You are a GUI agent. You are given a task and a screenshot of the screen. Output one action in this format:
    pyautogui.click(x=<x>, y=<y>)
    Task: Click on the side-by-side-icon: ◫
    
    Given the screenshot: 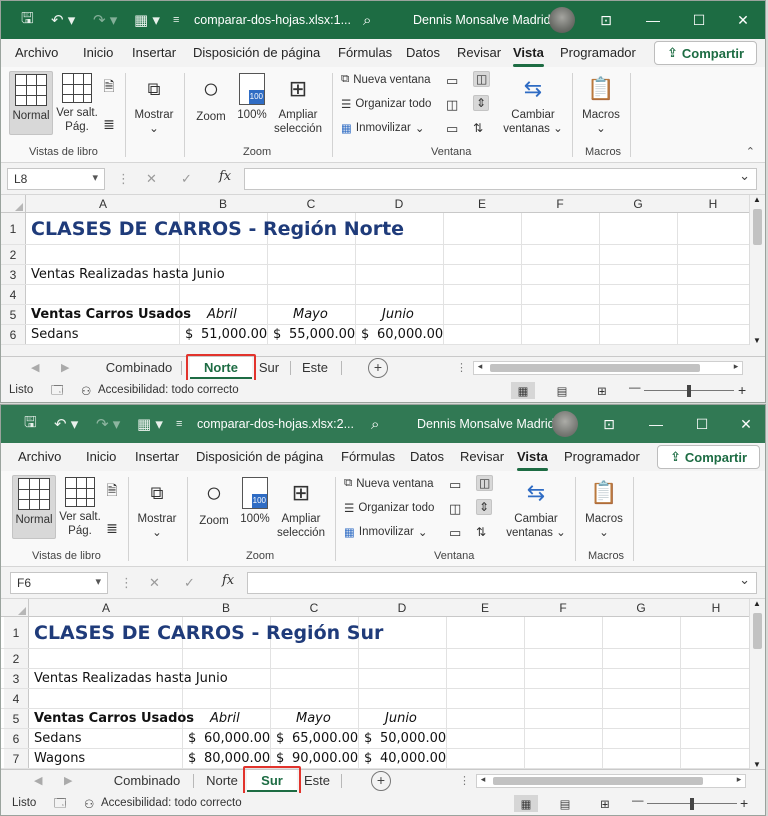 What is the action you would take?
    pyautogui.click(x=485, y=483)
    